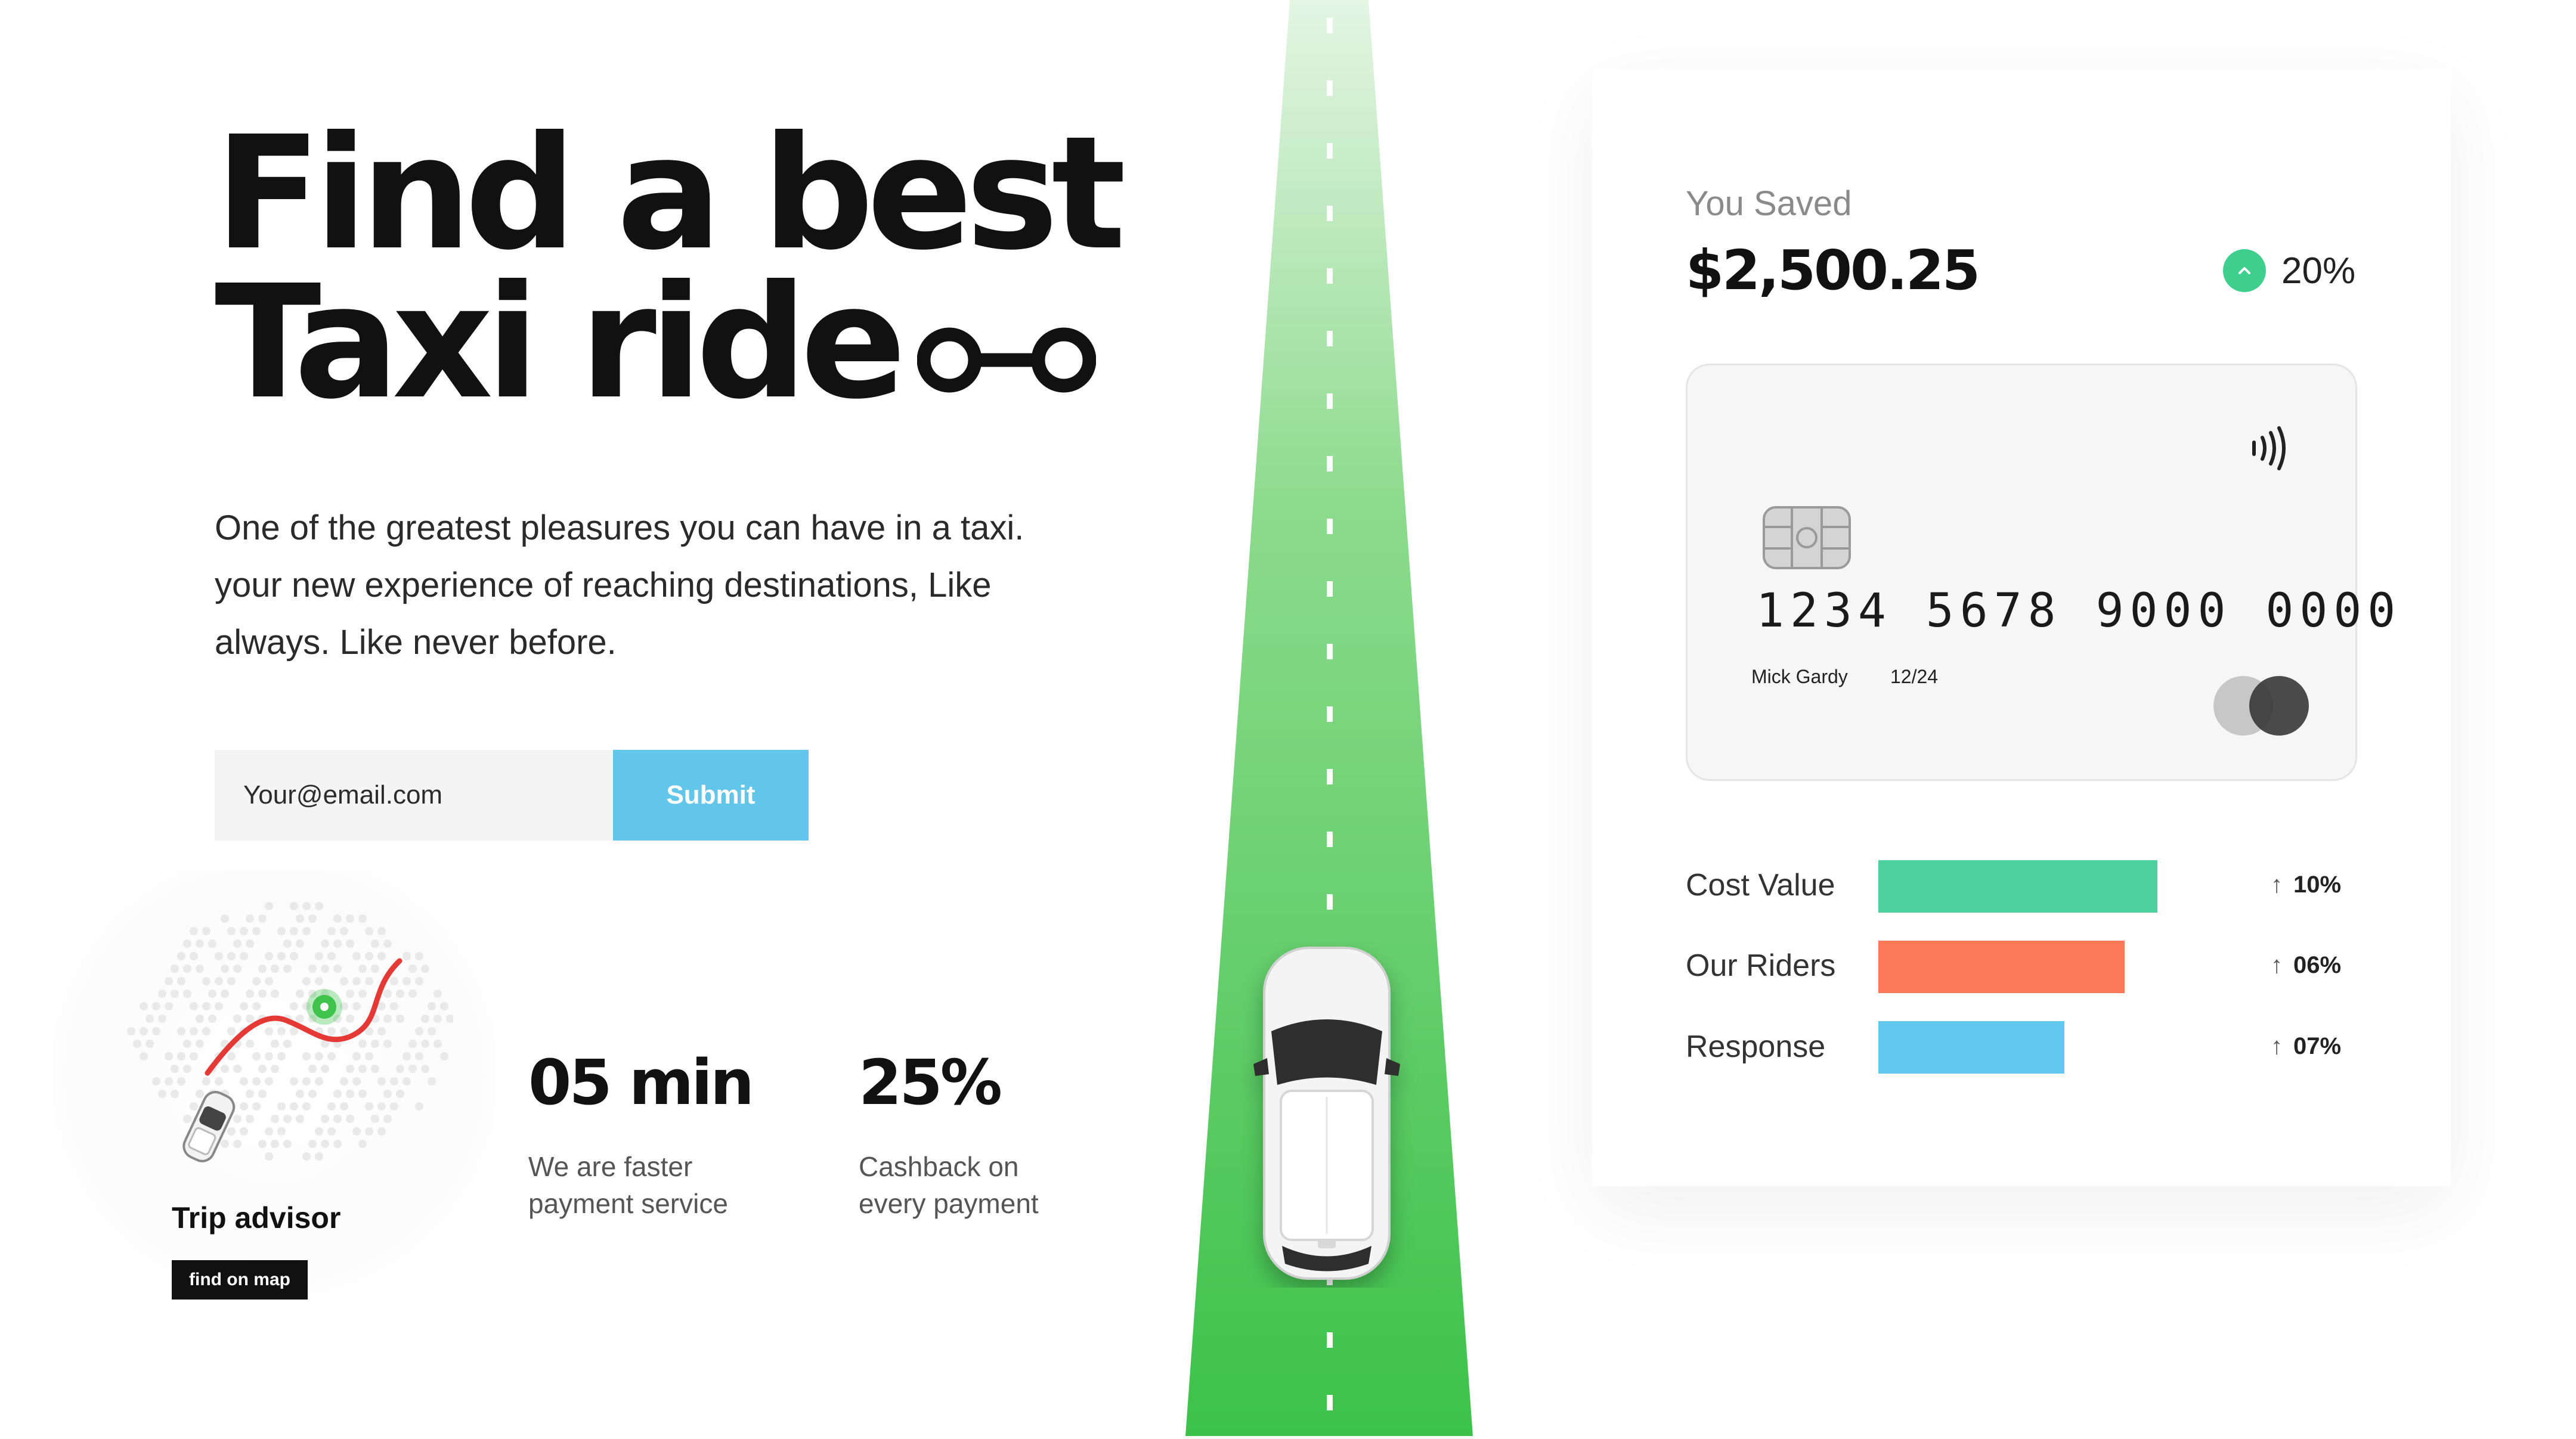  Describe the element at coordinates (939, 1166) in the screenshot. I see `stat-description-line: Cashback on` at that location.